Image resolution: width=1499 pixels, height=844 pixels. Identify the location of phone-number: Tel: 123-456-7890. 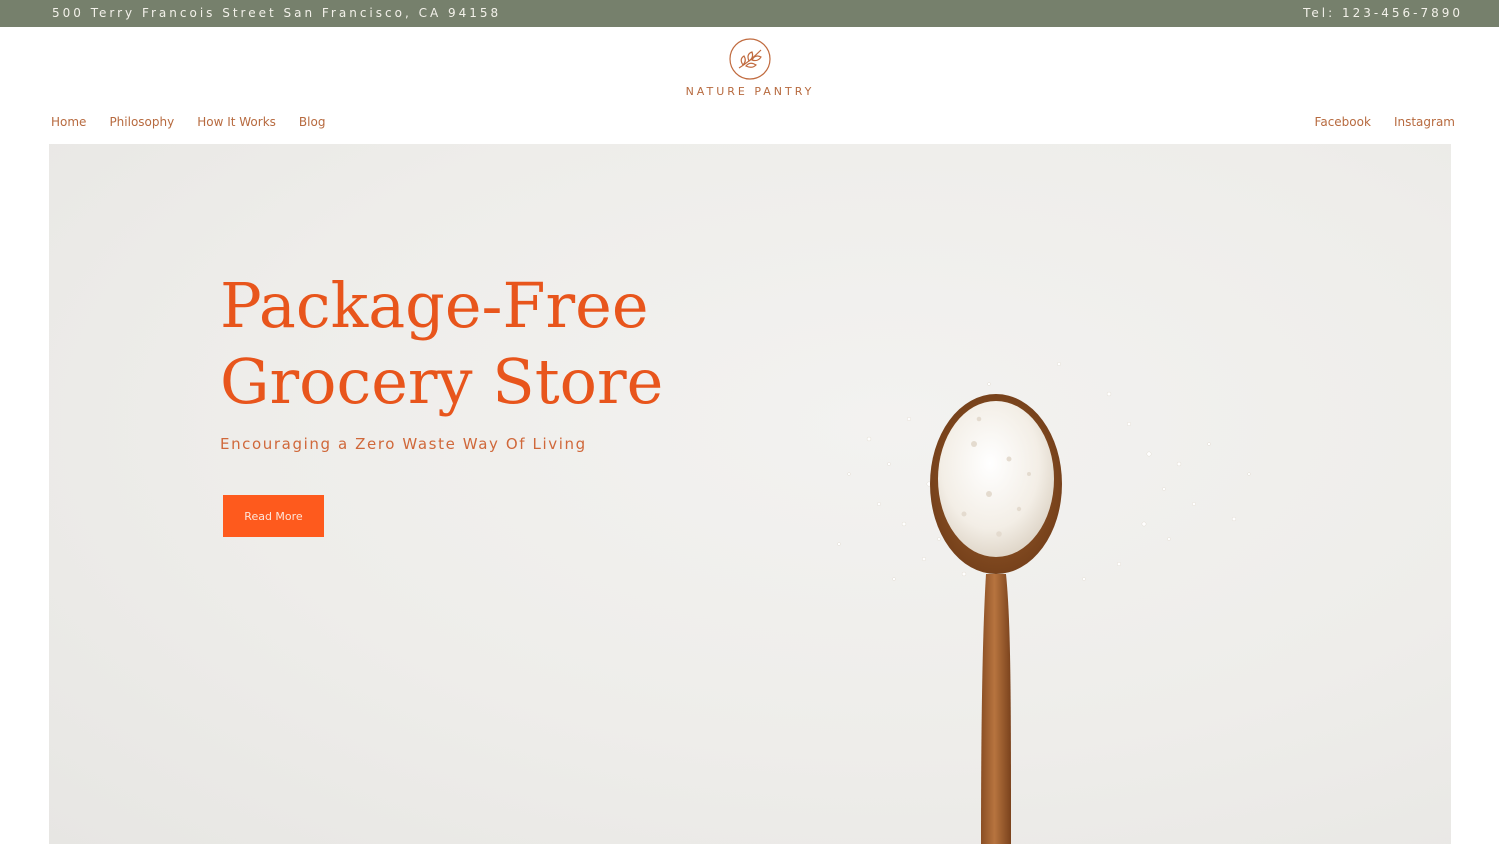
(1383, 13).